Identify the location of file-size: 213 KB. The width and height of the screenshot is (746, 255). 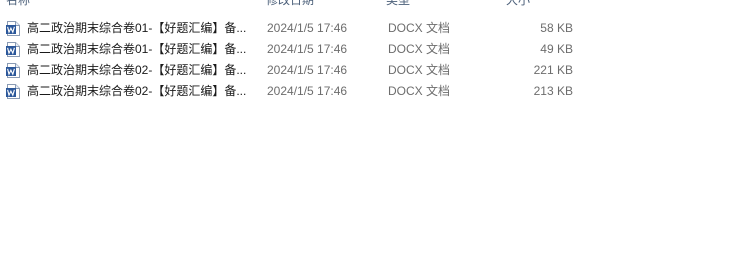
(553, 91).